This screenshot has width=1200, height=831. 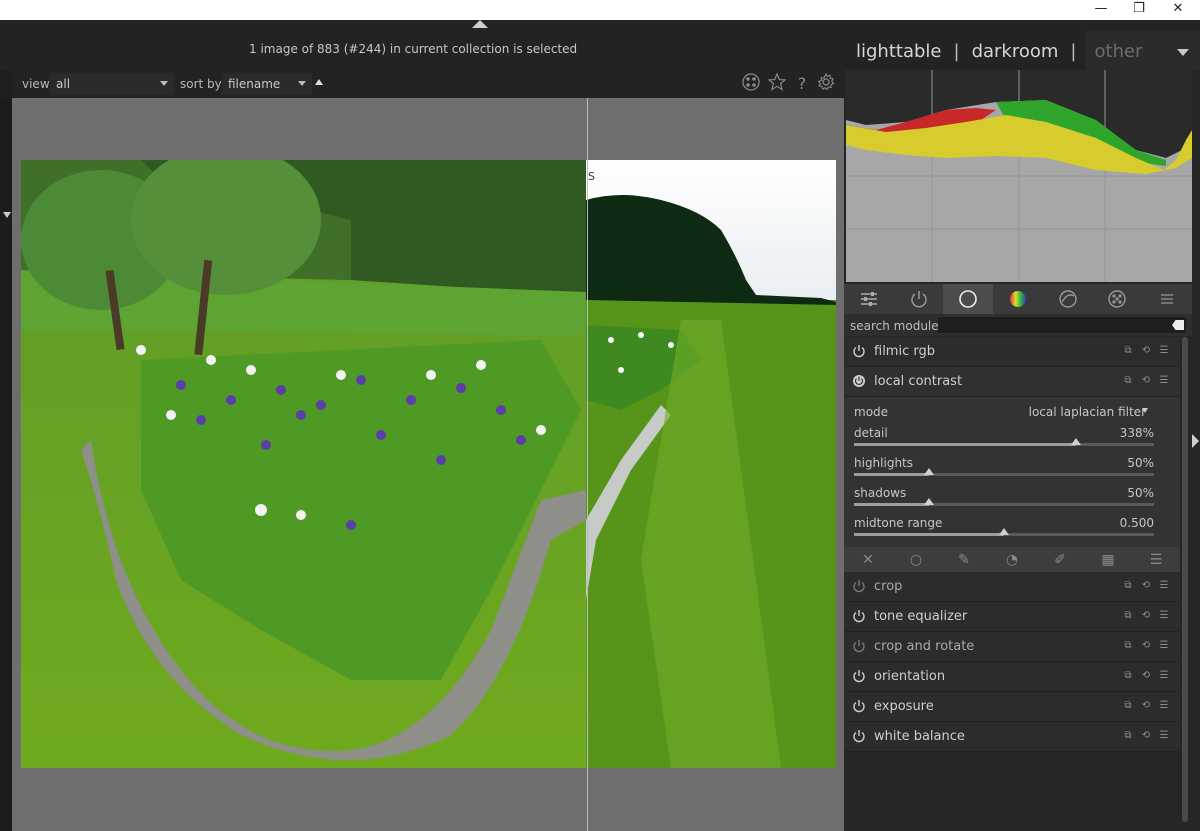 I want to click on detail-slider: detail 338%, so click(x=1004, y=441).